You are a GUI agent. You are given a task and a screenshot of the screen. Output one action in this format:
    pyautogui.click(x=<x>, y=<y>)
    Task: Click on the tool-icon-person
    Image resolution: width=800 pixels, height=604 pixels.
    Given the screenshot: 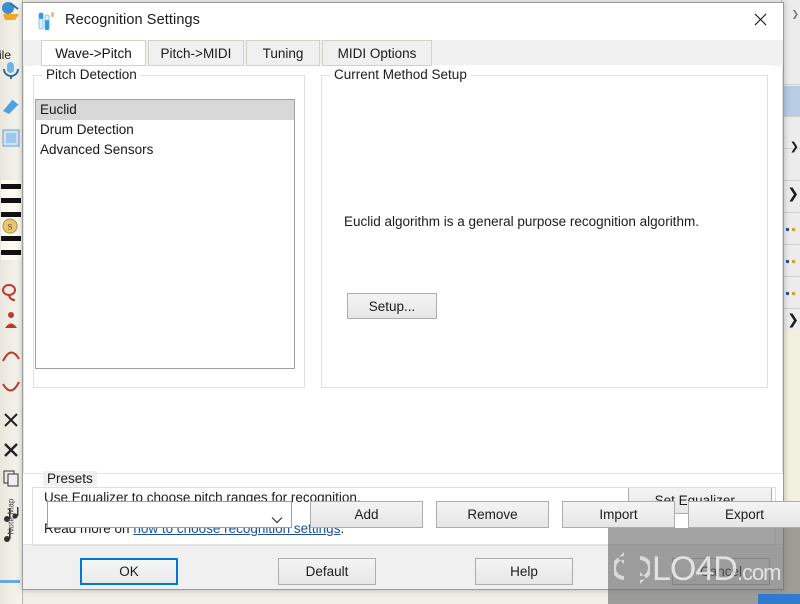 What is the action you would take?
    pyautogui.click(x=11, y=320)
    